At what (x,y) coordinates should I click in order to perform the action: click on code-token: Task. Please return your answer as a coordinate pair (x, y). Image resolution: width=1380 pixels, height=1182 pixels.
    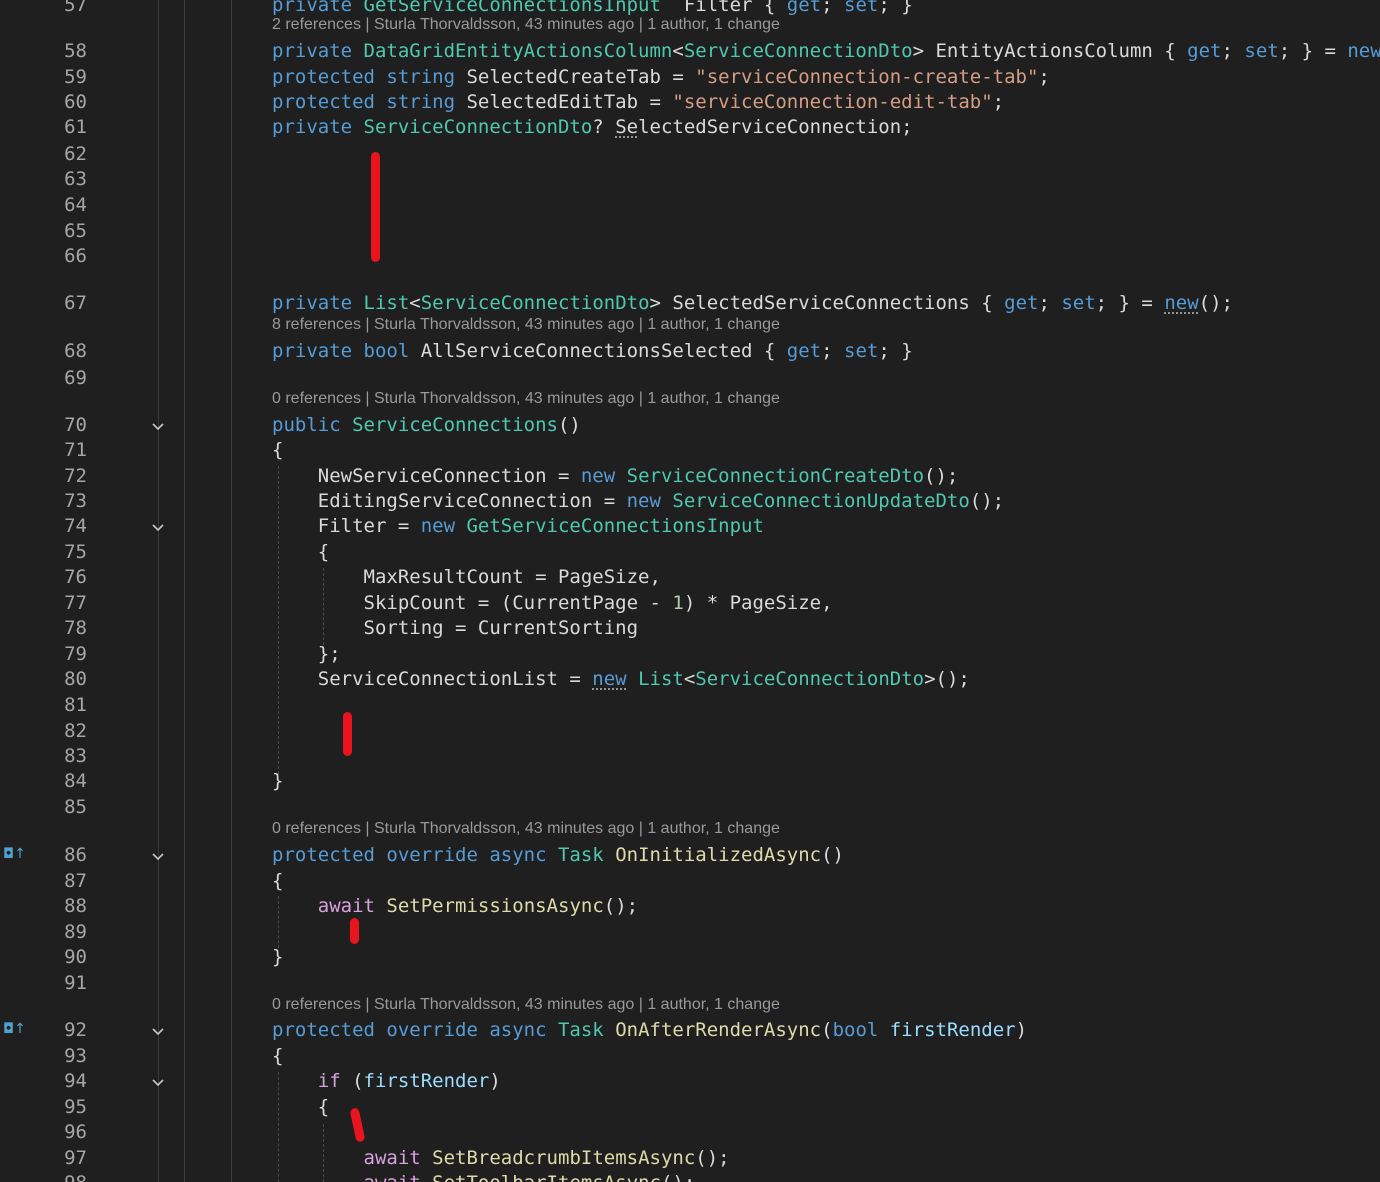
    Looking at the image, I should click on (580, 855).